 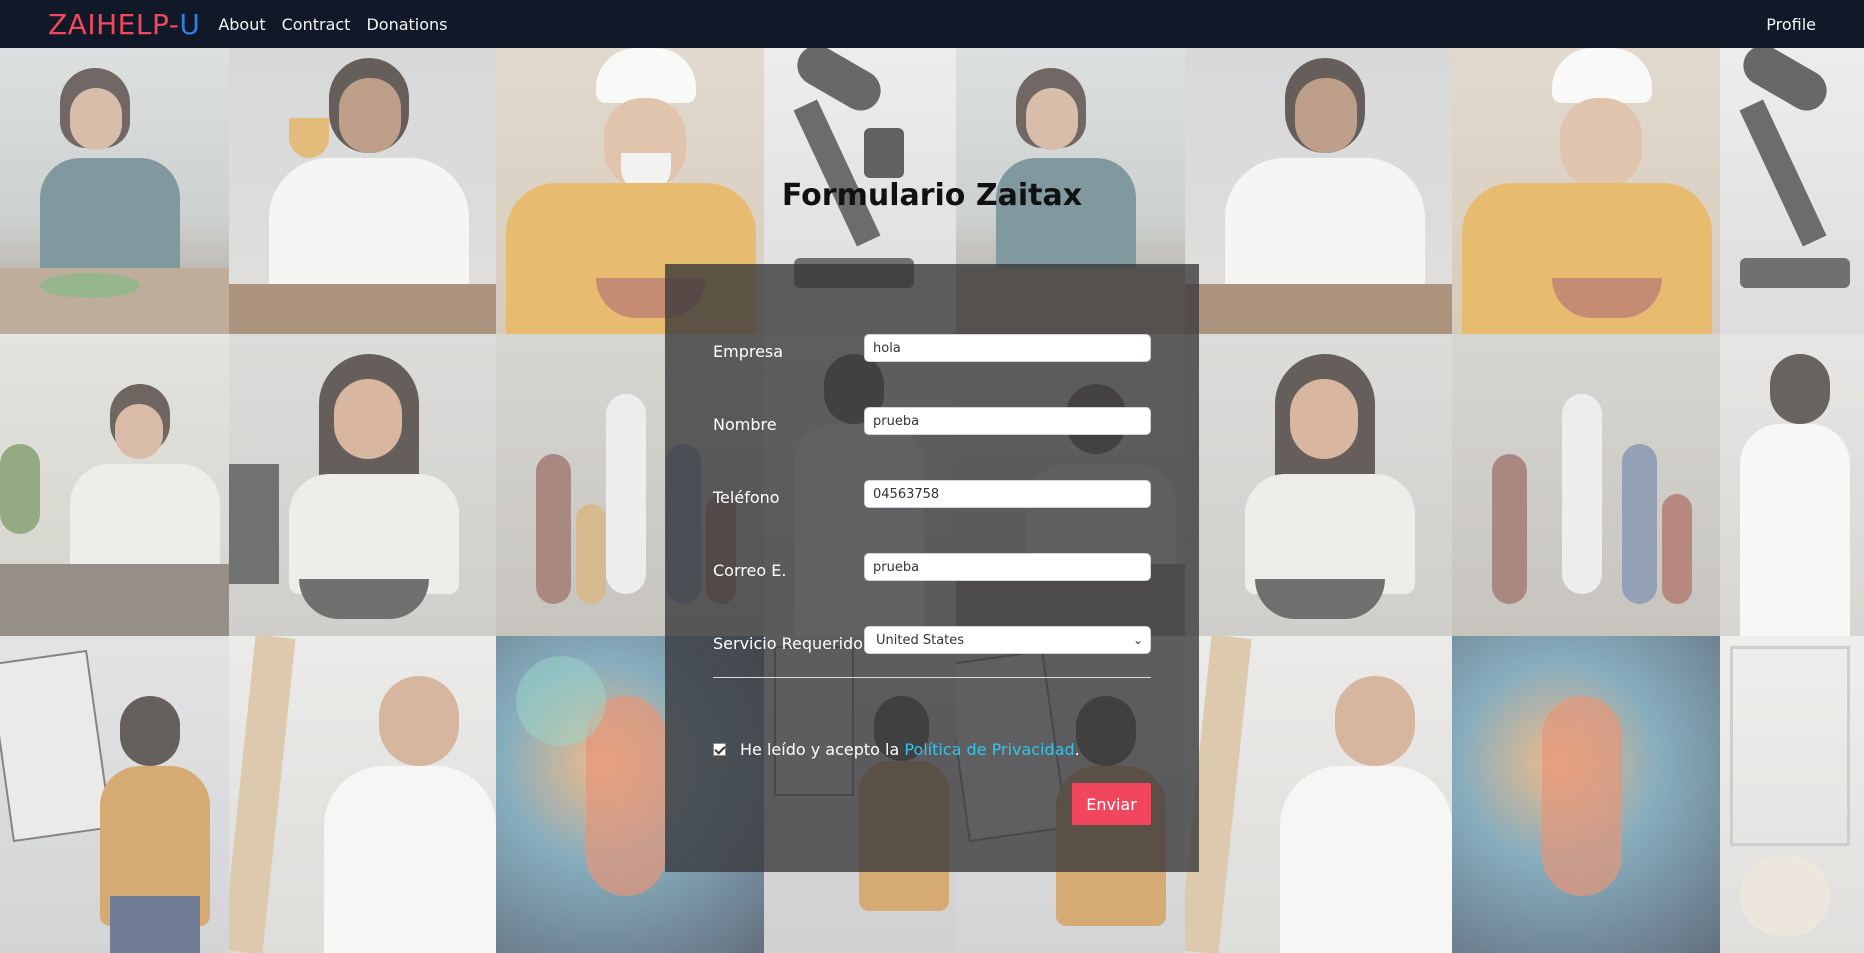 I want to click on nombre-label: Nombre, so click(x=745, y=424).